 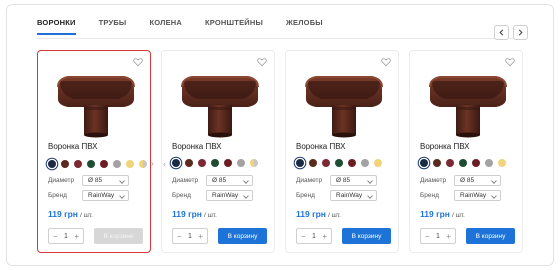 I want to click on color-swatches, so click(x=341, y=163).